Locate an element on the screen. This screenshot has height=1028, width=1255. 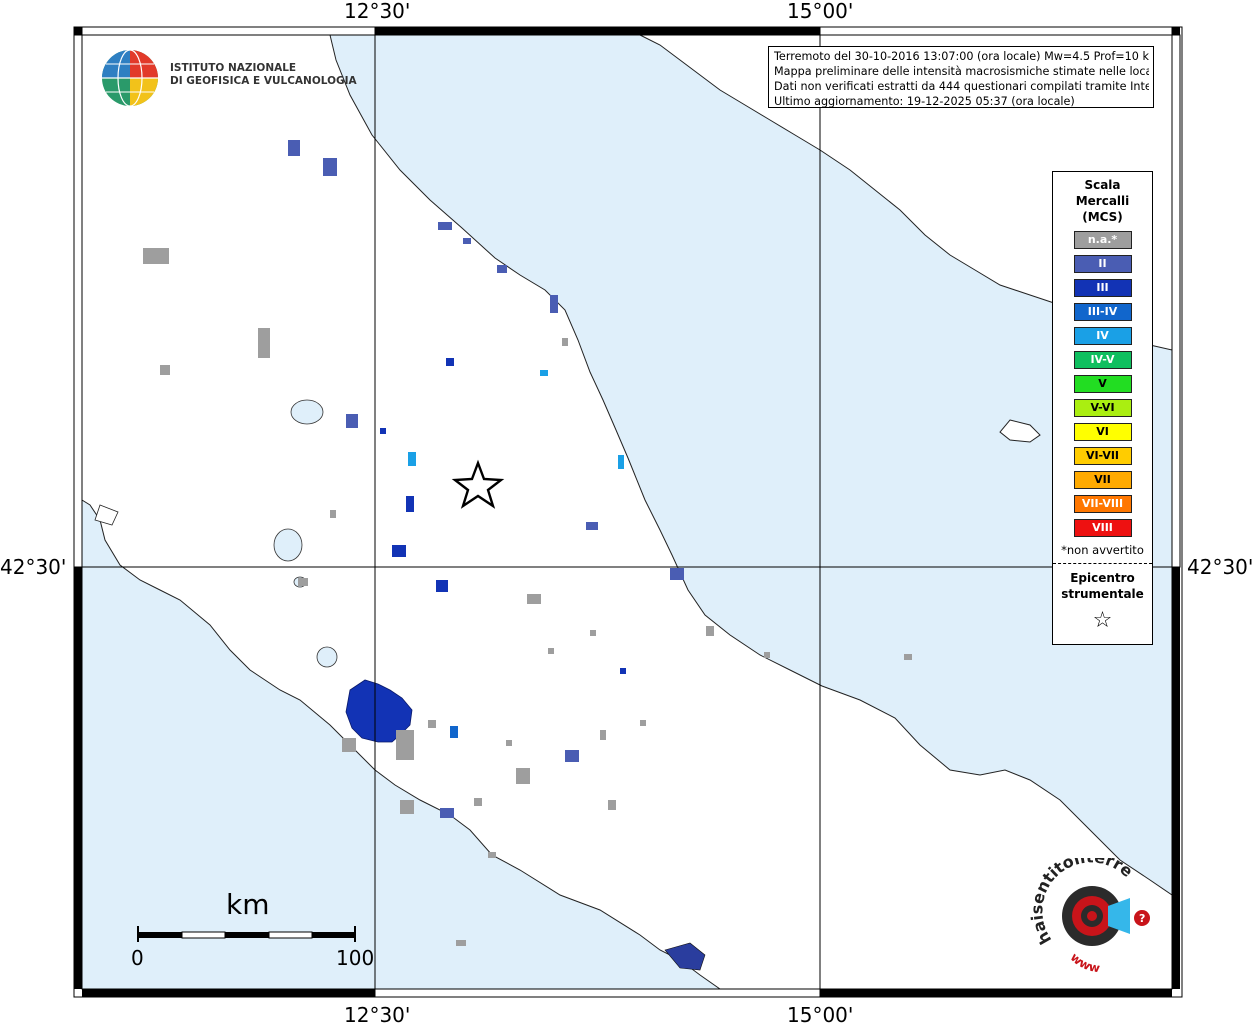
hsit-logo: ? haisentitoilterremoto.it www is located at coordinates (1091, 910).